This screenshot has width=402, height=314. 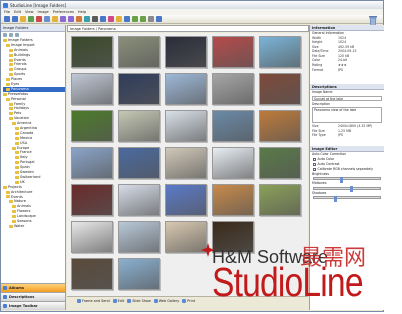 I want to click on slide-show-button: Slide Show, so click(x=139, y=301).